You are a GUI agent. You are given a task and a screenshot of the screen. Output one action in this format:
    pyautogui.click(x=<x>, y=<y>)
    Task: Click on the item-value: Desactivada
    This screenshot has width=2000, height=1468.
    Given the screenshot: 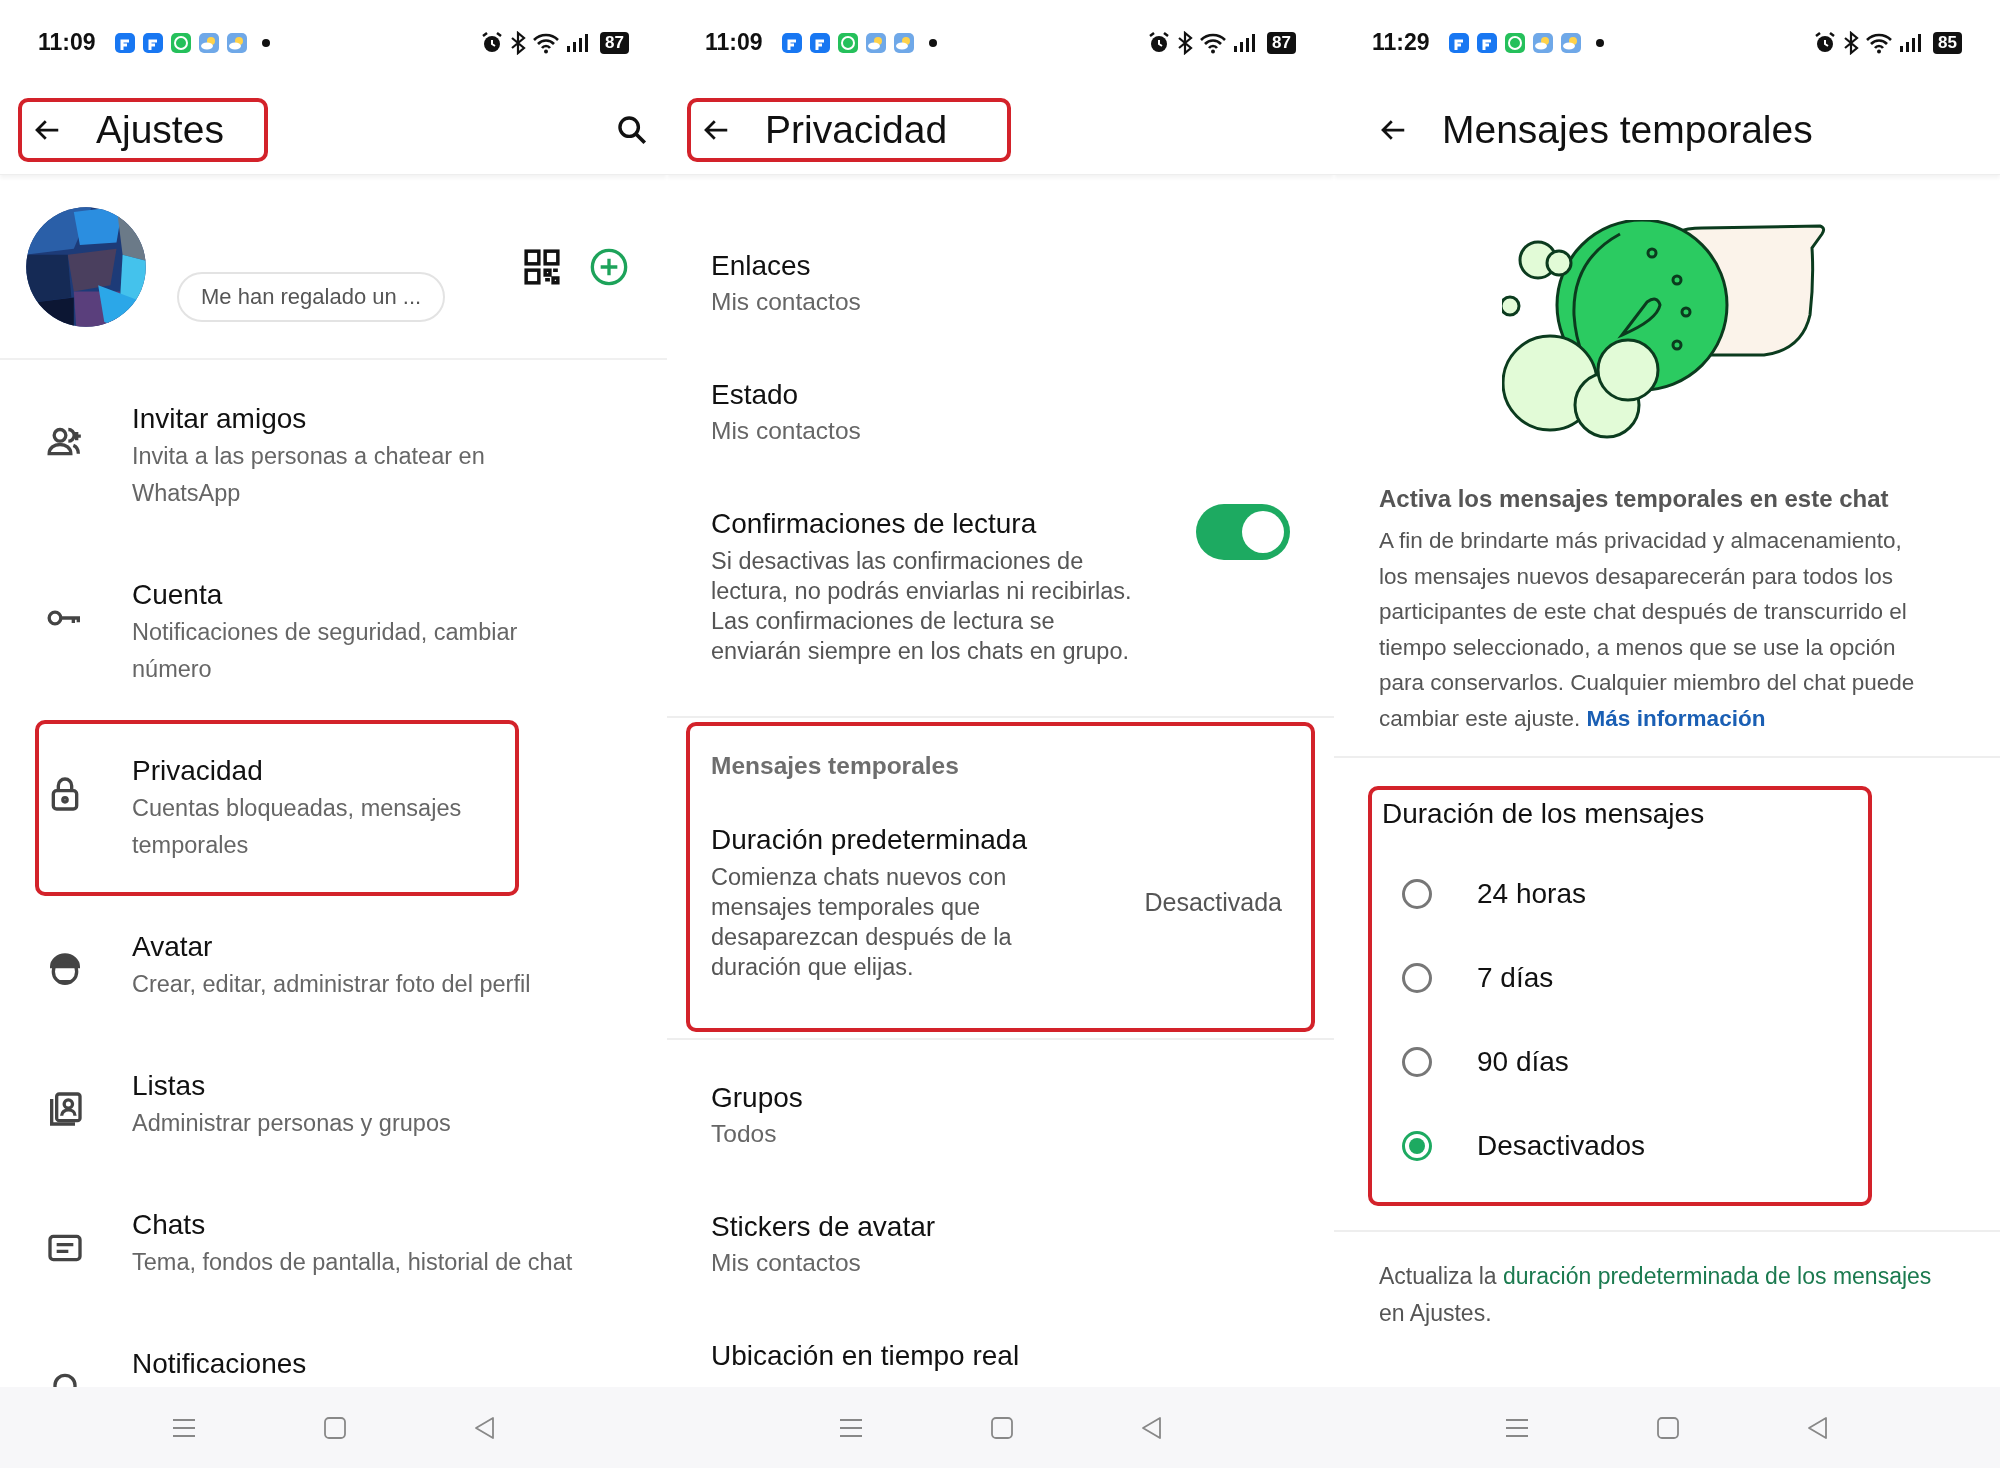 What is the action you would take?
    pyautogui.click(x=1213, y=902)
    